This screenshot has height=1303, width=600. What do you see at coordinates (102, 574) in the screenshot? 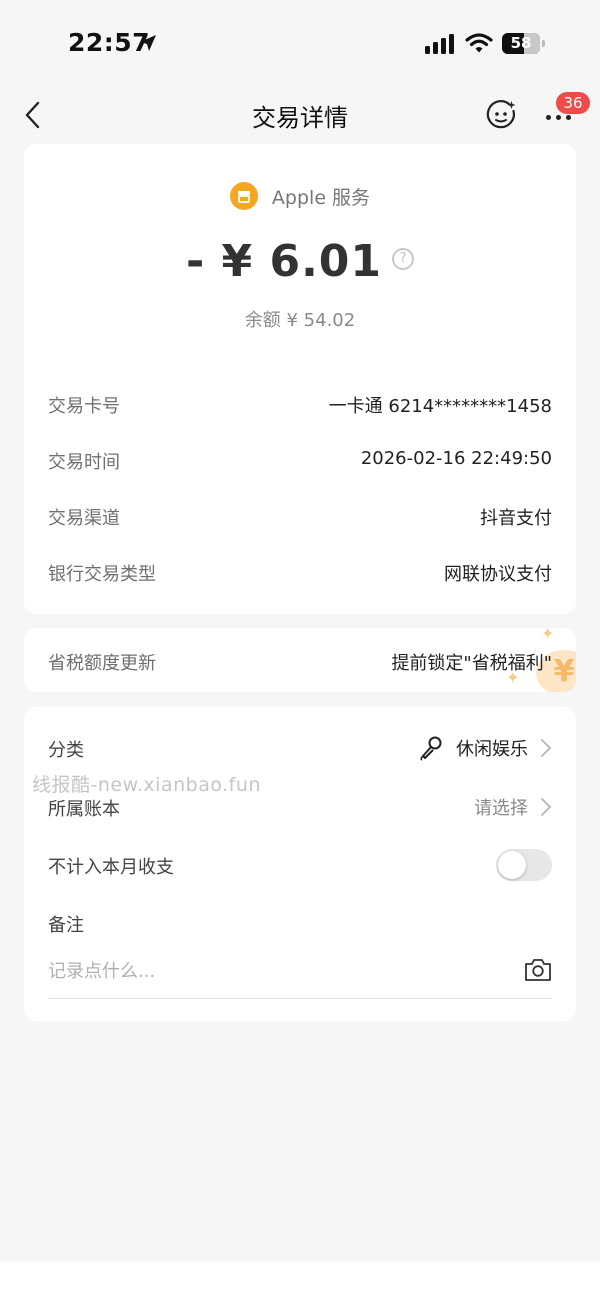
I see `info-label: 银行交易类型` at bounding box center [102, 574].